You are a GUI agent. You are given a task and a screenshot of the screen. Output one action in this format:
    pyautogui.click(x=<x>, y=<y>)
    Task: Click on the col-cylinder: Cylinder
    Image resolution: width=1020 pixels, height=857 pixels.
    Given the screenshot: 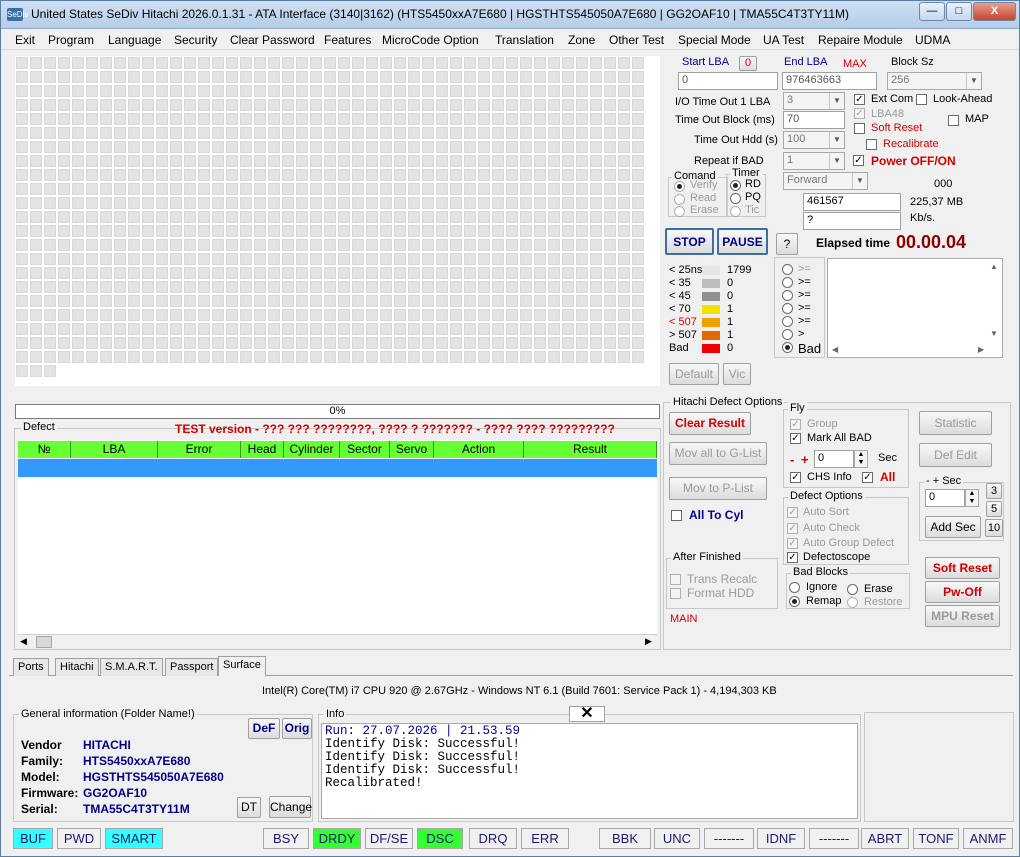 What is the action you would take?
    pyautogui.click(x=312, y=449)
    